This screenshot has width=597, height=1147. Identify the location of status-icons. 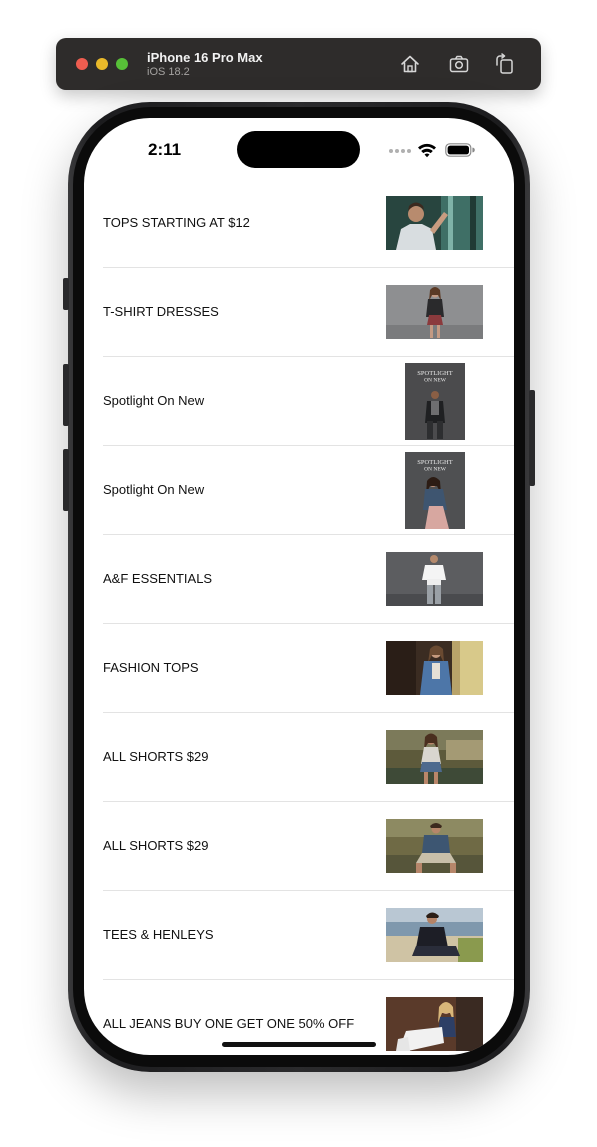
(433, 150).